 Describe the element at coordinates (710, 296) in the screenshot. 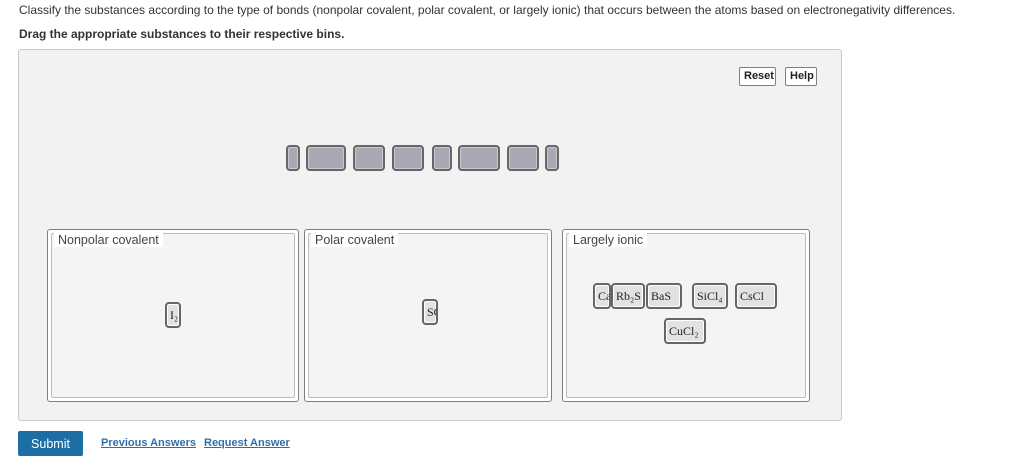

I see `substance-chip: SiCl₄` at that location.